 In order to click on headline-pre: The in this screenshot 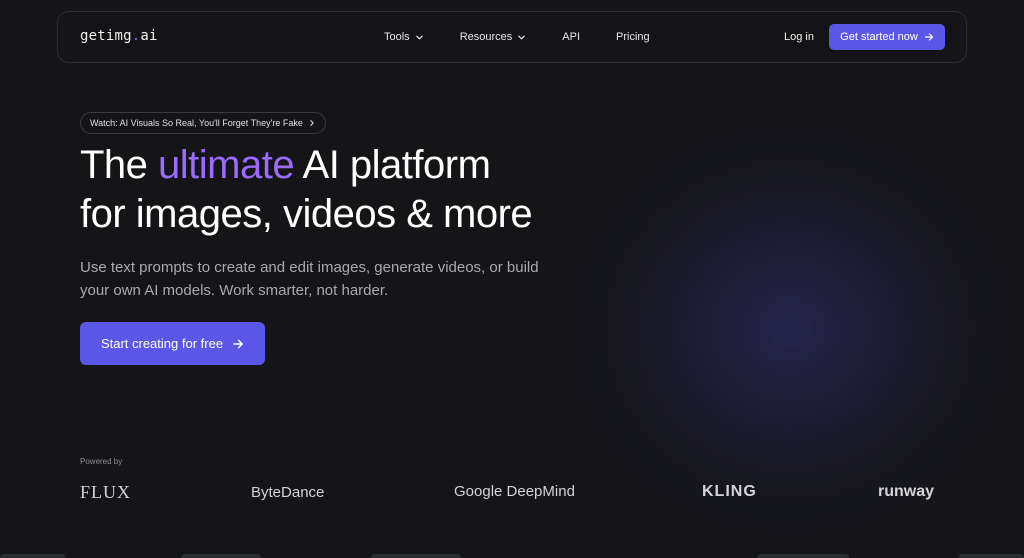, I will do `click(119, 165)`.